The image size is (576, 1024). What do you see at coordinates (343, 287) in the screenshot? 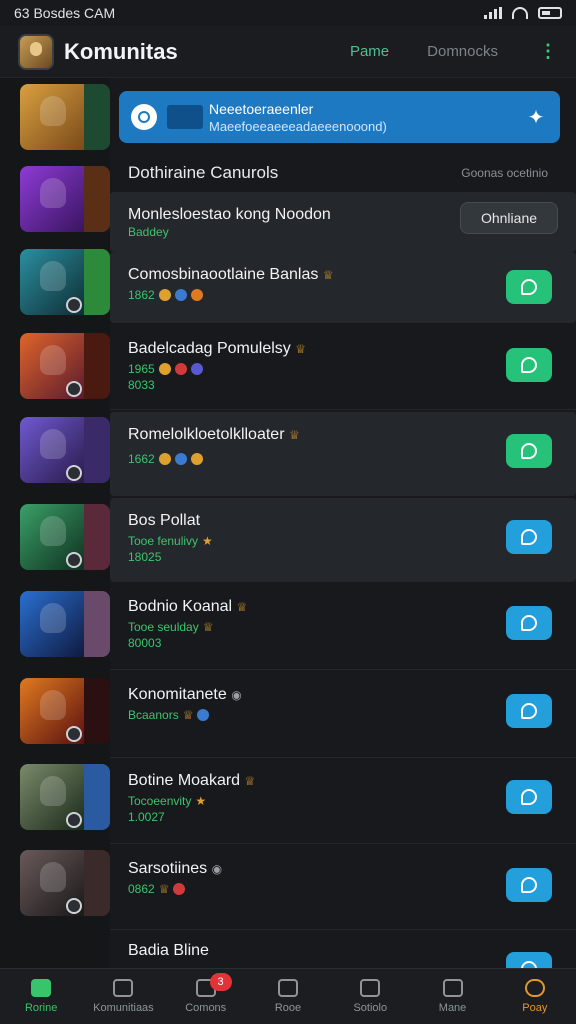
I see `list-item: Comosbinaootlaine Banlas ♕ 1862` at bounding box center [343, 287].